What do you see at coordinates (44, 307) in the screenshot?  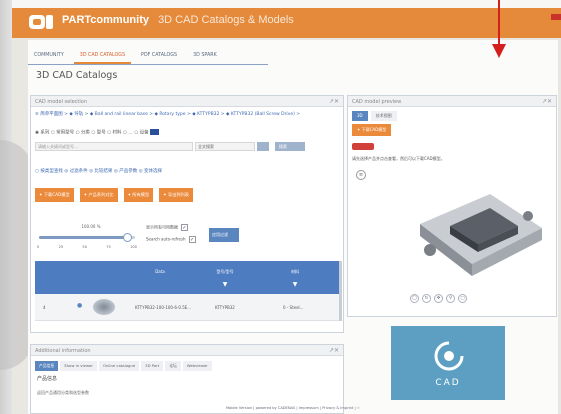 I see `row-index: 4` at bounding box center [44, 307].